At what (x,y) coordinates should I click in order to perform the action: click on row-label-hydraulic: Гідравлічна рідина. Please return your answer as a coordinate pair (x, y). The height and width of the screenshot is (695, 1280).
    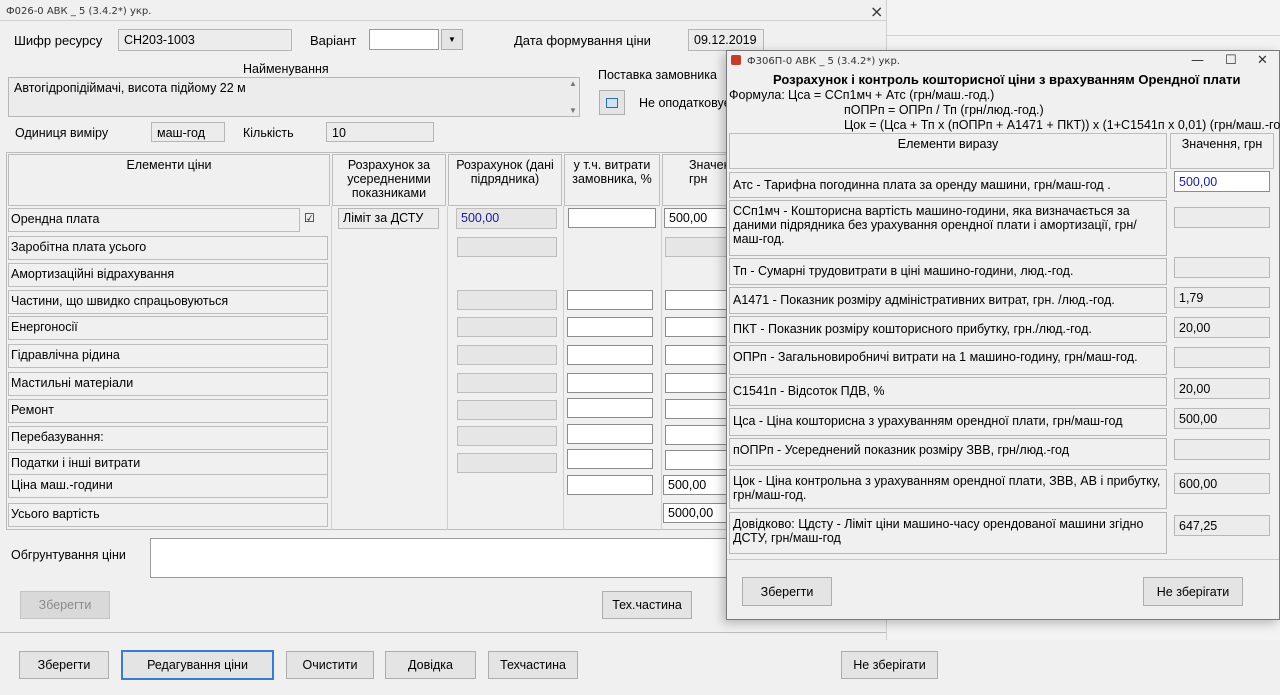
    Looking at the image, I should click on (168, 356).